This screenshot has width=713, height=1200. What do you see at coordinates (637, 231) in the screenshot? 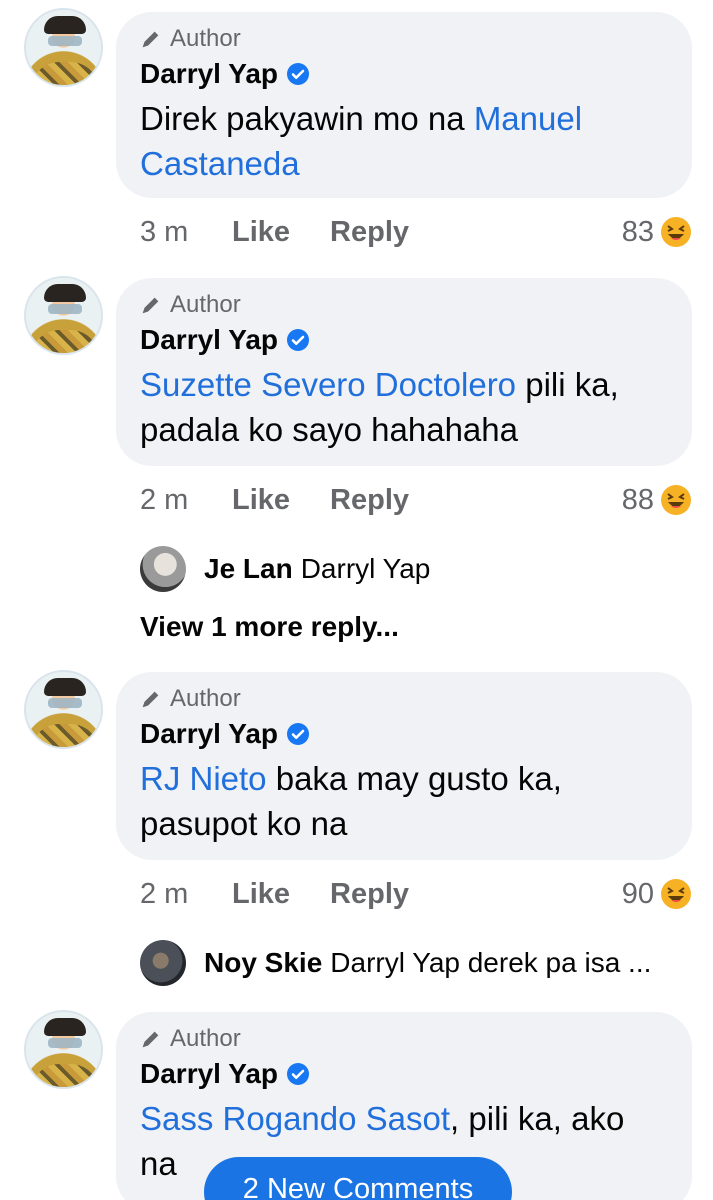
I see `reaction-count: 83` at bounding box center [637, 231].